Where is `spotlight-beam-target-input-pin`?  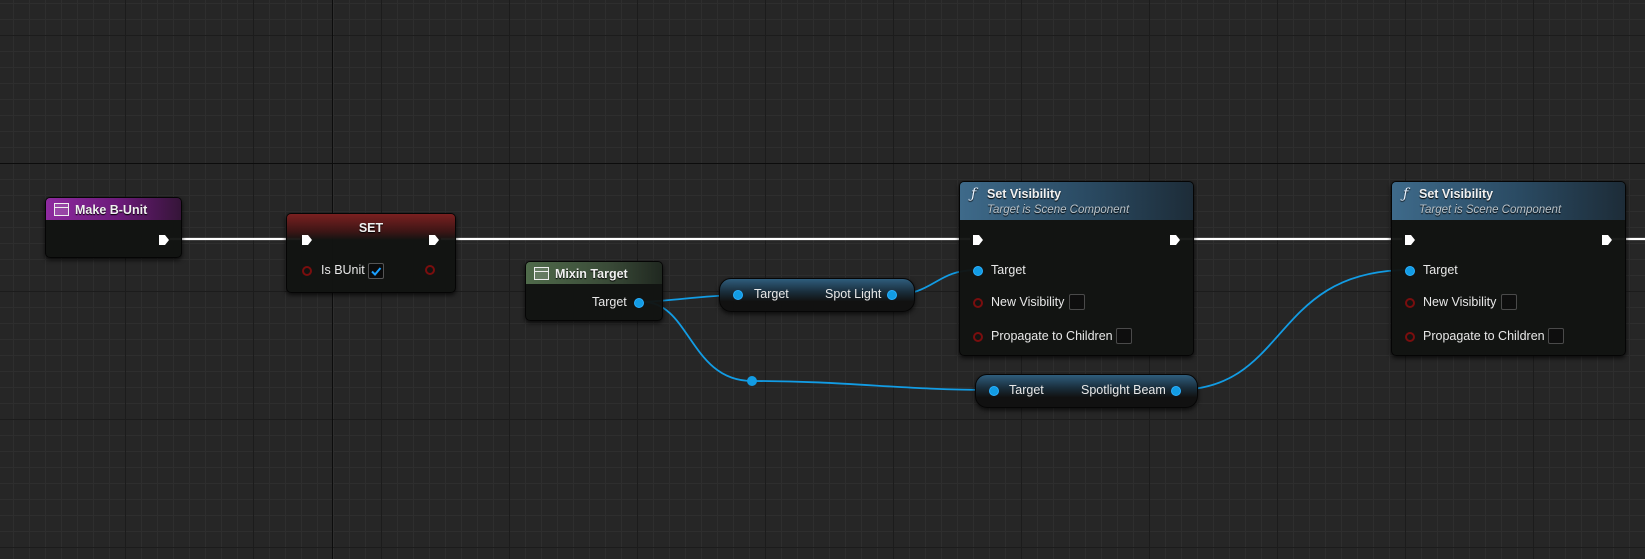
spotlight-beam-target-input-pin is located at coordinates (994, 391).